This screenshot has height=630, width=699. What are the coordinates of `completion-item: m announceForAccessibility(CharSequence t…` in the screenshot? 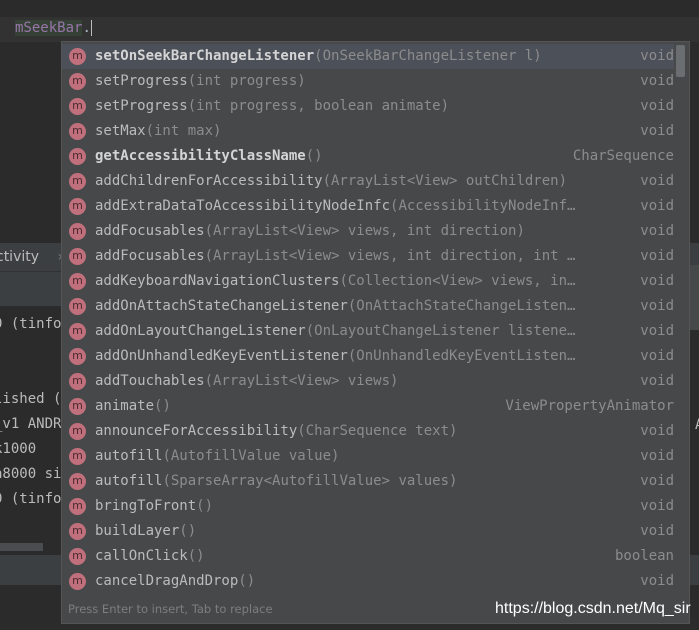 It's located at (368, 431).